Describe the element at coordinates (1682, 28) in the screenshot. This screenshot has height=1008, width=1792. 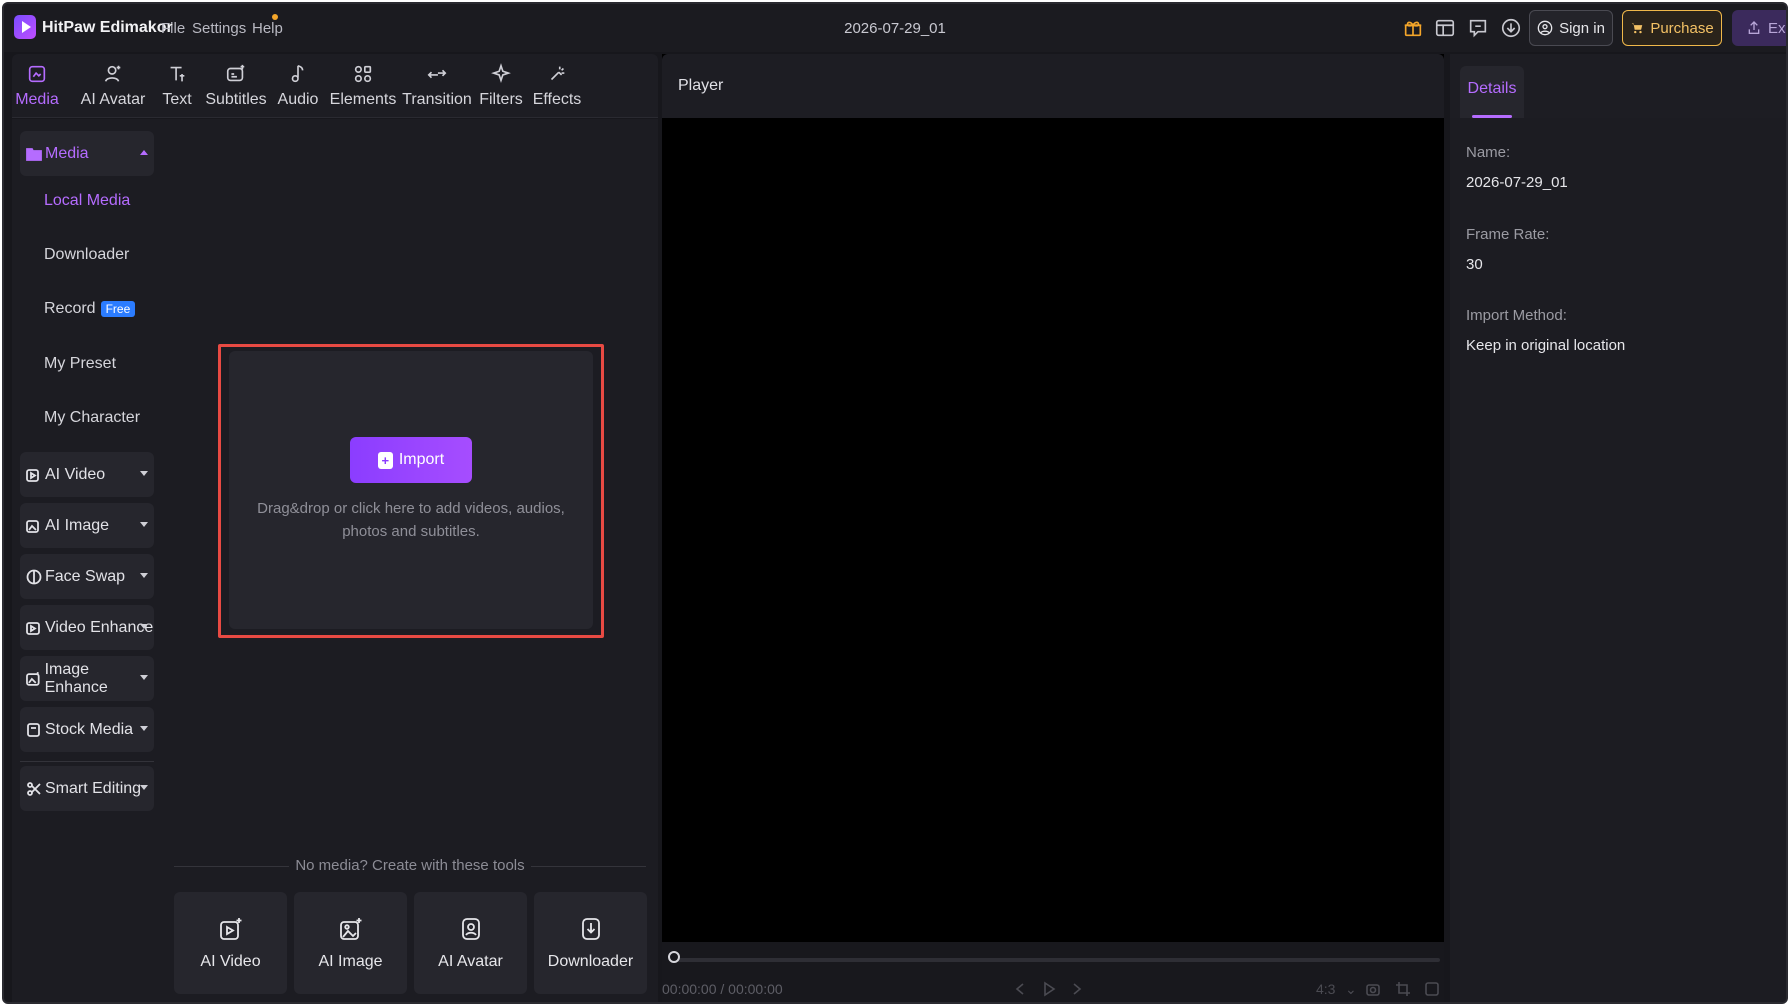
I see `purchase-label: Purchase` at that location.